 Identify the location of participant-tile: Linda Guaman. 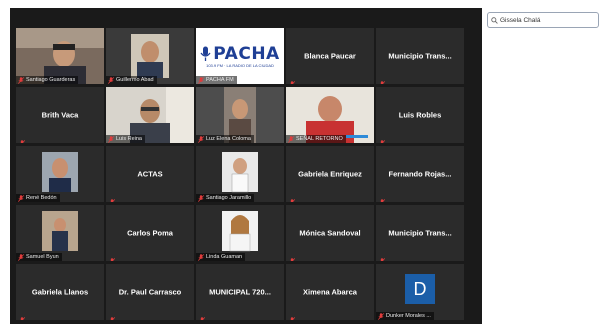
(240, 233).